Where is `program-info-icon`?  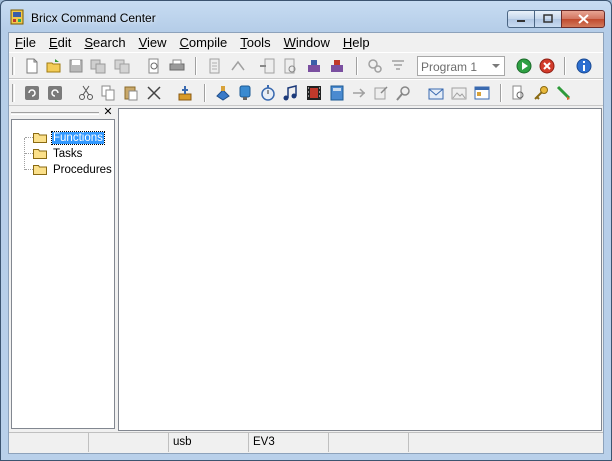 program-info-icon is located at coordinates (290, 66).